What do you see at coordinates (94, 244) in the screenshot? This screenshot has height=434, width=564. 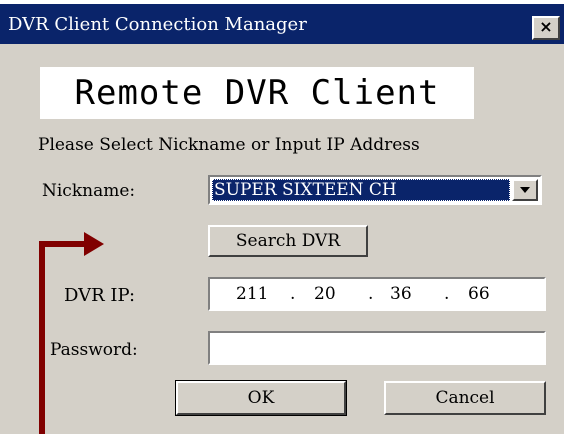 I see `annotation-arrow-head` at bounding box center [94, 244].